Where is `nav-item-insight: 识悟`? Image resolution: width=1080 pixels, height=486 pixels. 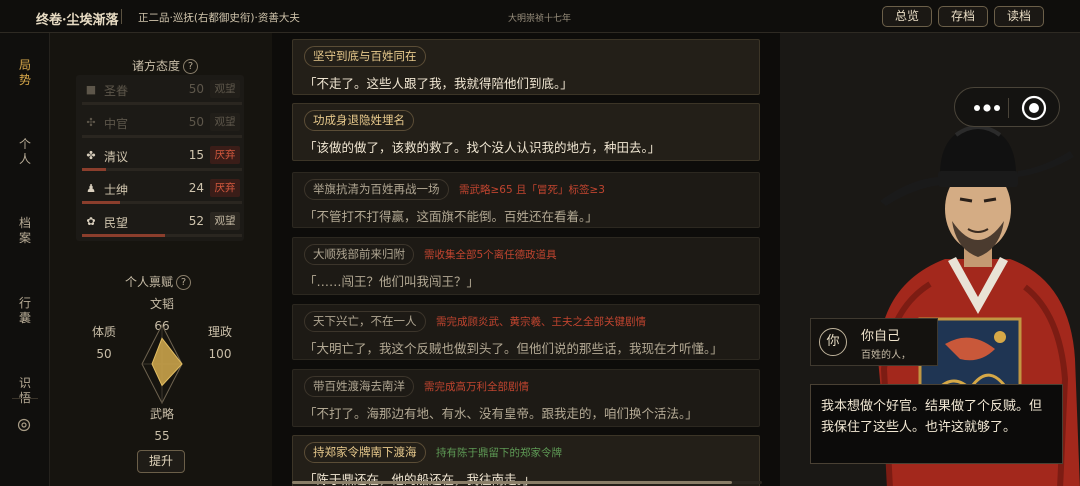 nav-item-insight: 识悟 is located at coordinates (25, 391).